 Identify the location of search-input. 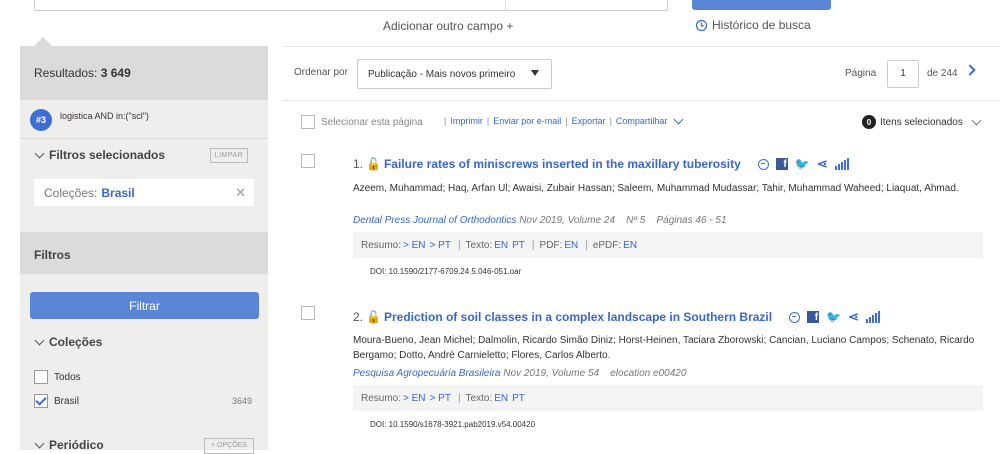
(351, 5).